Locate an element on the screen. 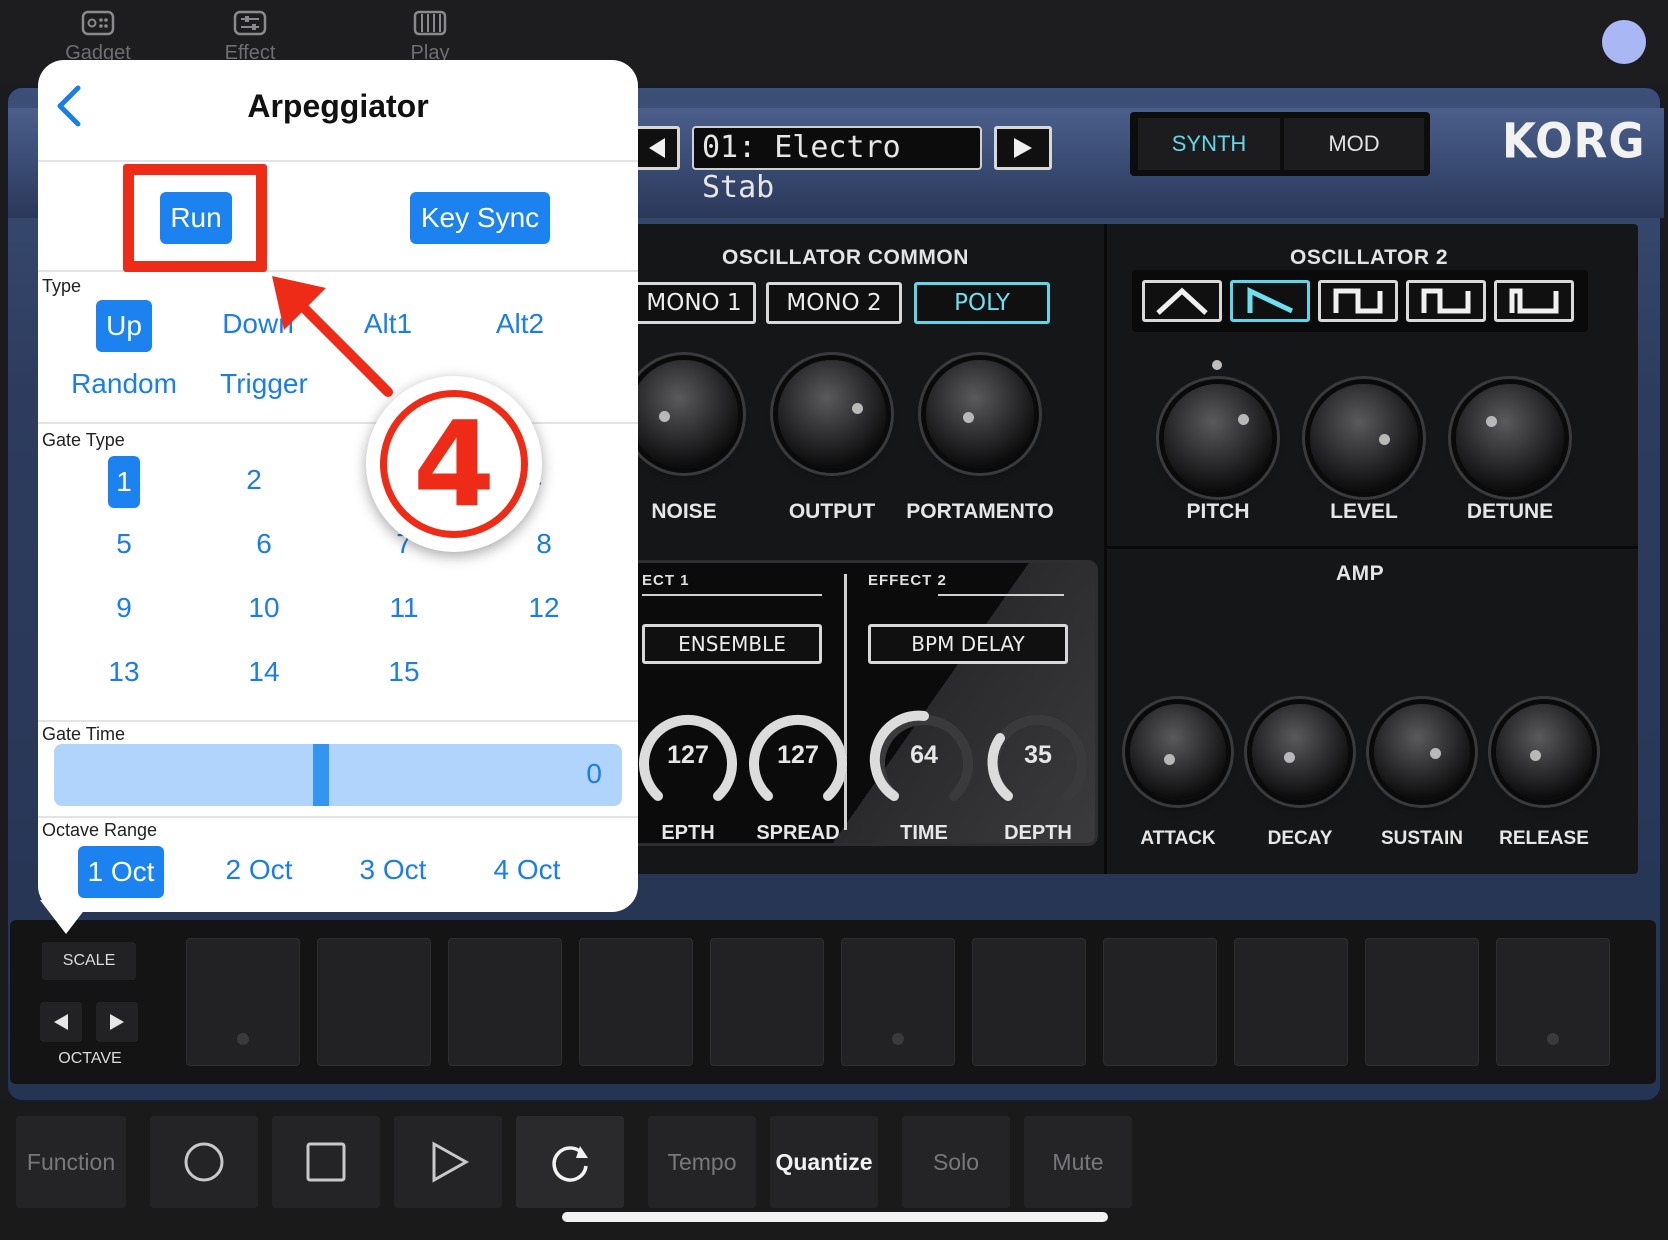 The width and height of the screenshot is (1668, 1240). effect1-type-button: ENSEMBLE is located at coordinates (732, 644).